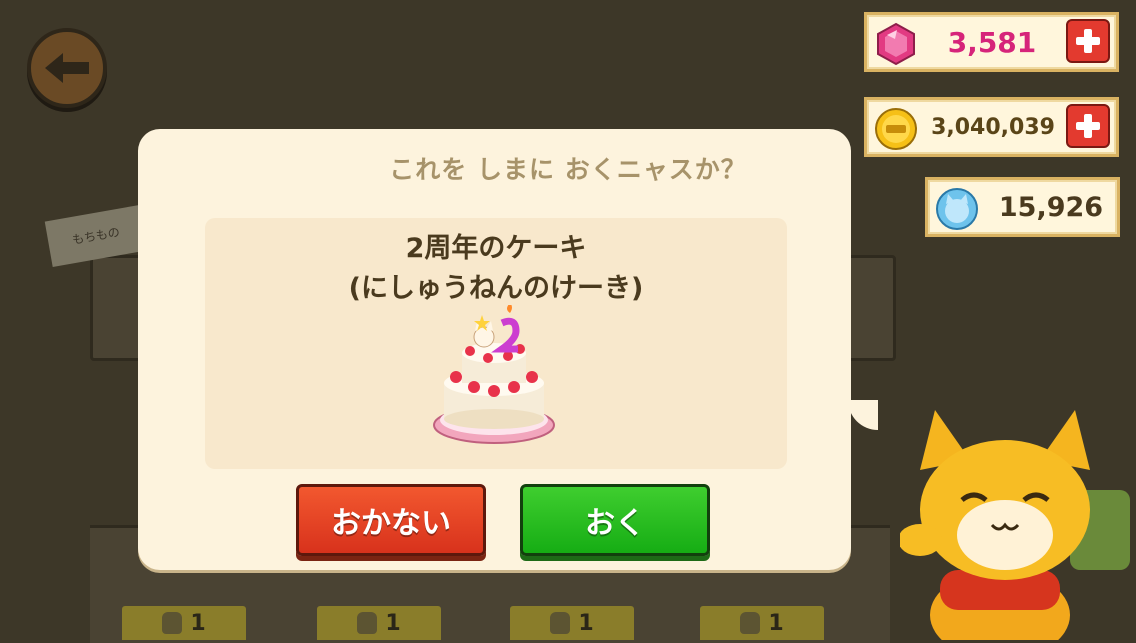 The image size is (1136, 643). I want to click on gem-icon, so click(896, 44).